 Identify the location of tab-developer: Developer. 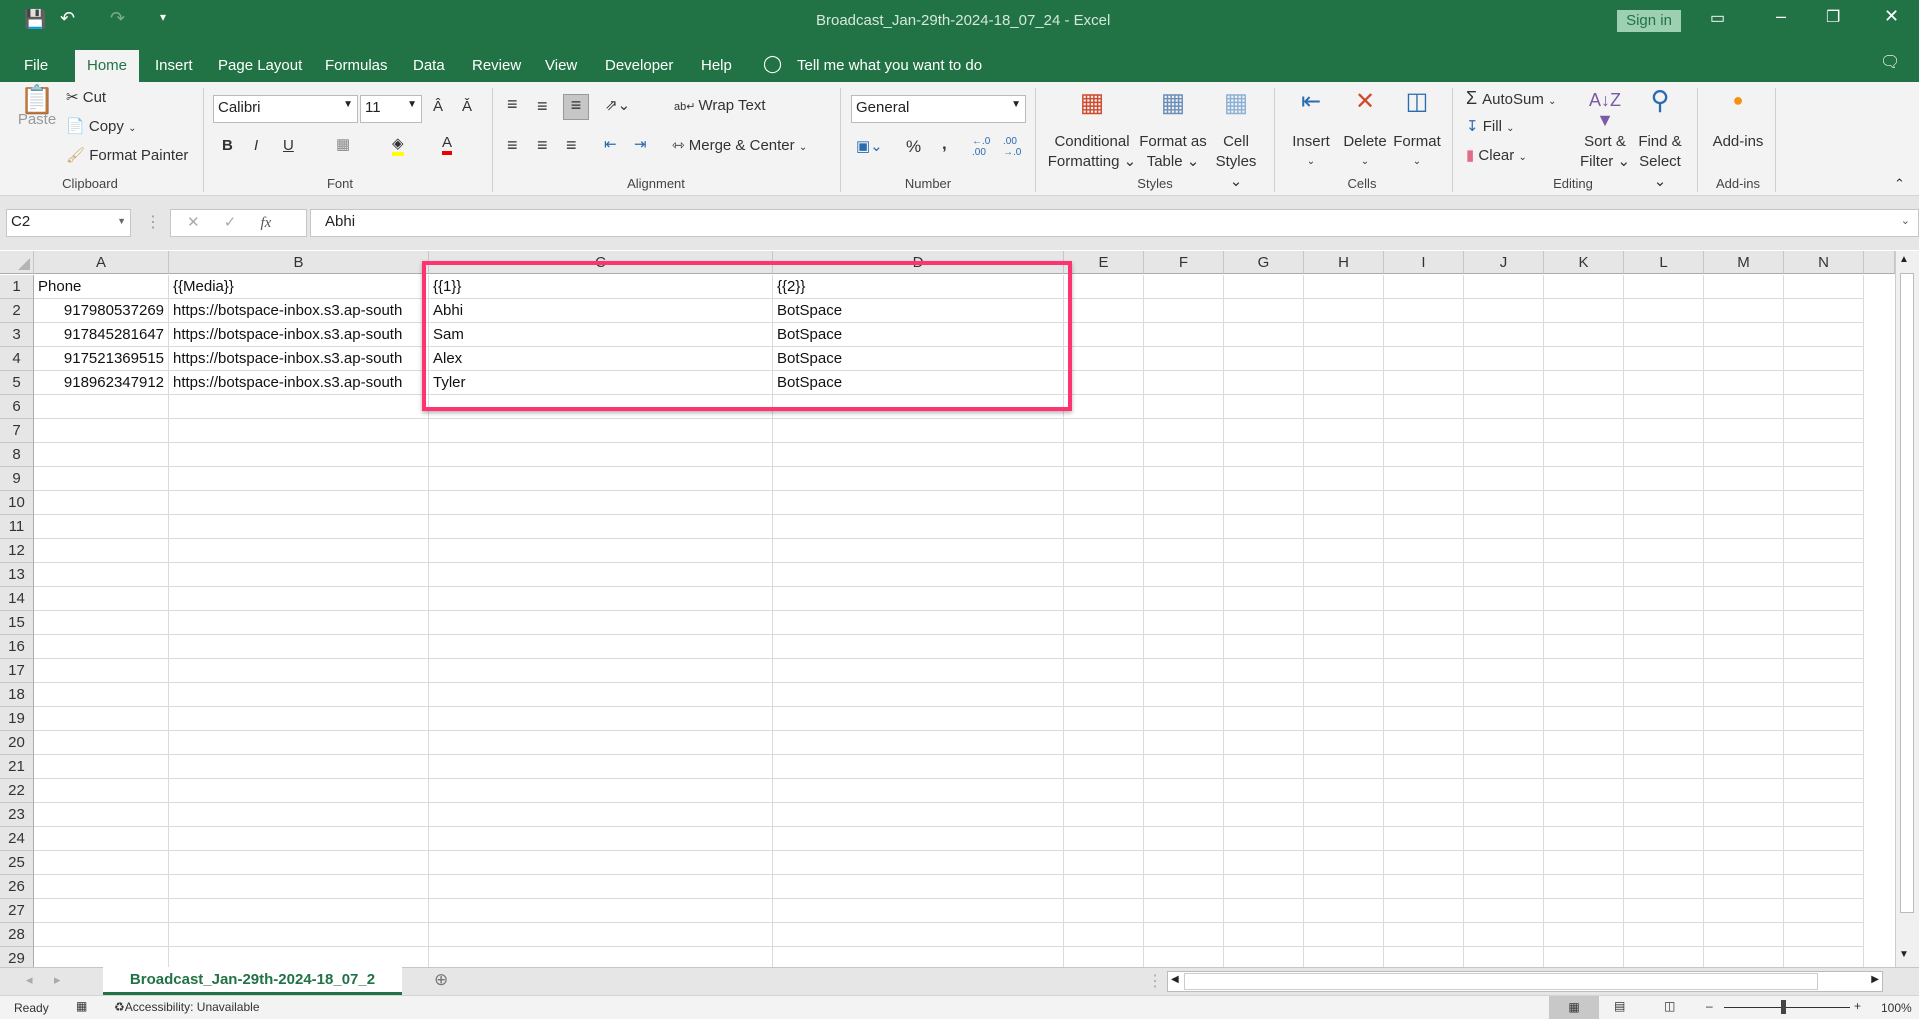
(639, 66).